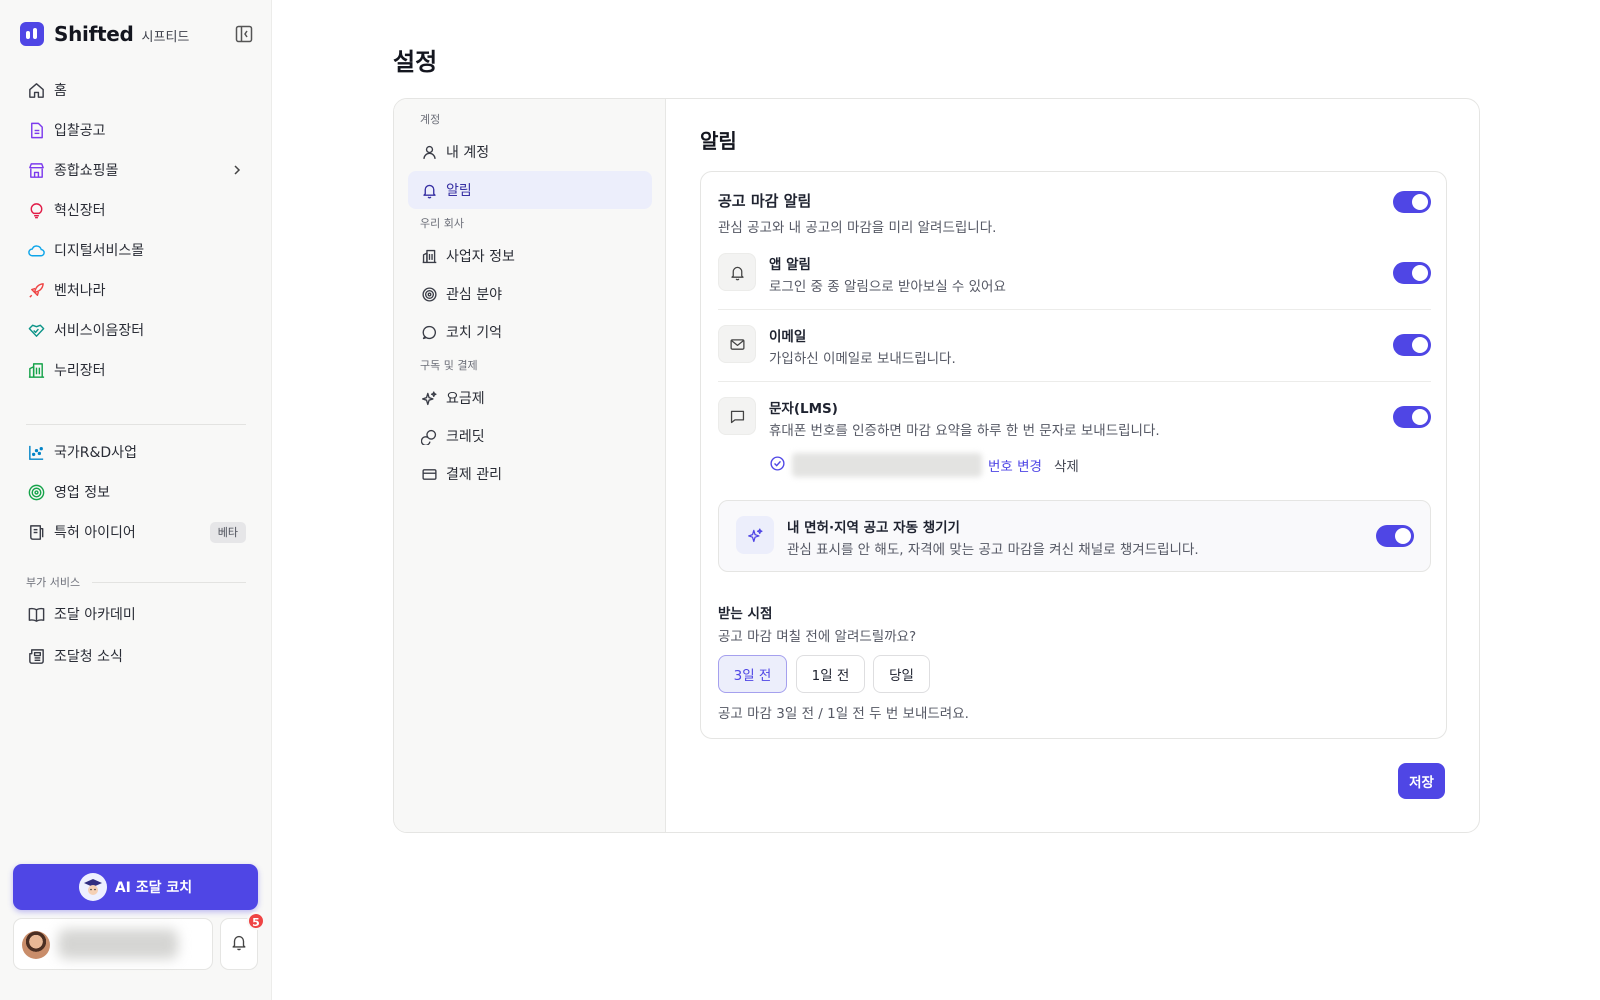  I want to click on subnav-item-notifications: 알림, so click(530, 190).